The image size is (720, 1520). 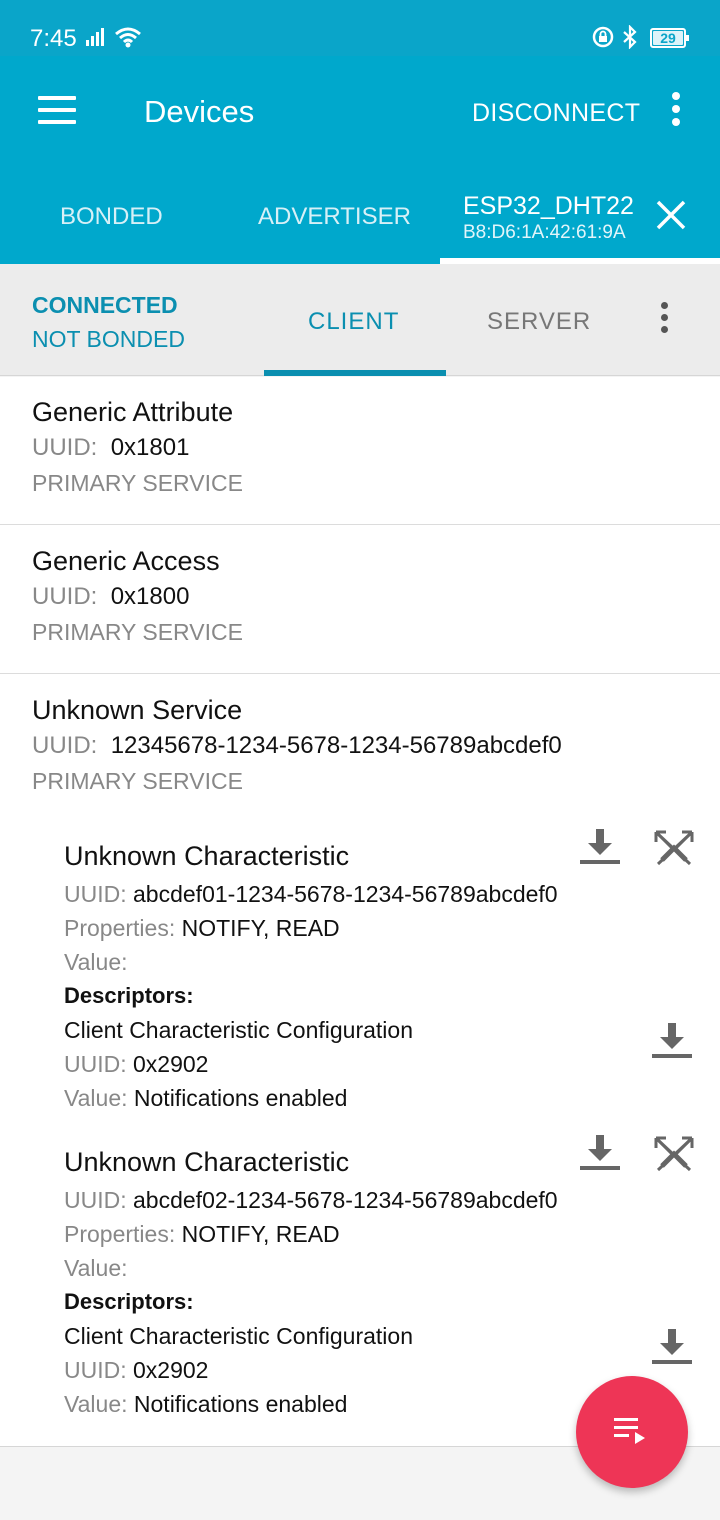 I want to click on connection-bar: CONNECTED NOT BONDED CLIENT SERVER, so click(x=360, y=320).